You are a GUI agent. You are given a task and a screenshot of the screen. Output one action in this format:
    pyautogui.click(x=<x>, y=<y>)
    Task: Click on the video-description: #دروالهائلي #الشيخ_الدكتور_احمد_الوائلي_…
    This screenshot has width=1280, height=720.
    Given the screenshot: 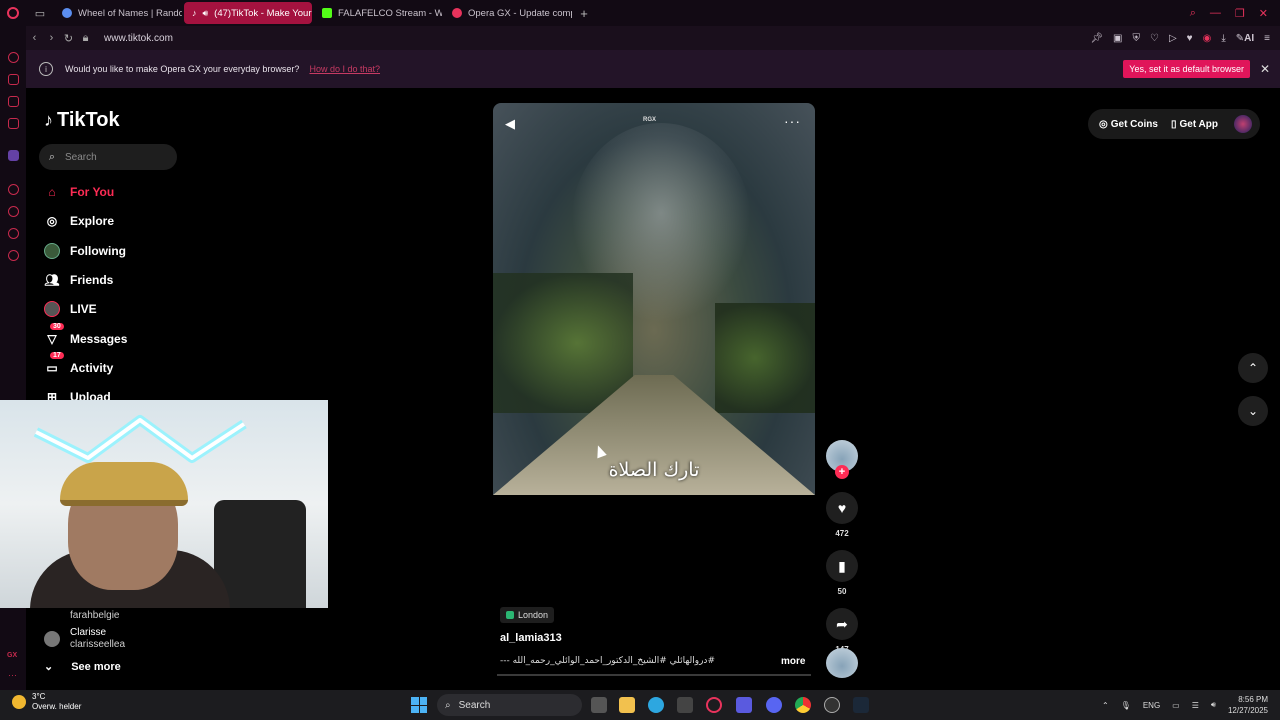 What is the action you would take?
    pyautogui.click(x=607, y=661)
    